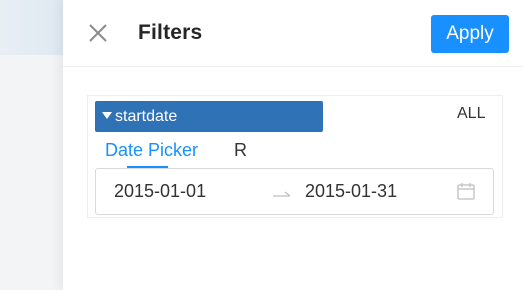 The height and width of the screenshot is (290, 523). Describe the element at coordinates (31, 145) in the screenshot. I see `page-backdrop` at that location.